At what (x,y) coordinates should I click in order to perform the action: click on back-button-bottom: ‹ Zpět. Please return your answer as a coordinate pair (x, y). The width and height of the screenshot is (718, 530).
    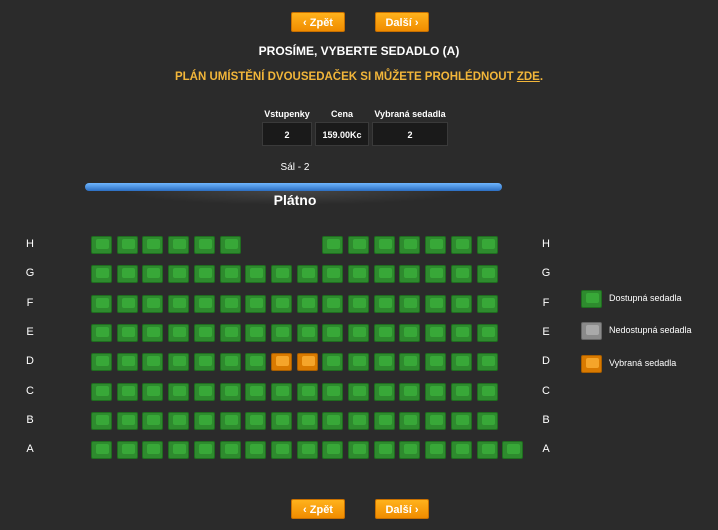
    Looking at the image, I should click on (318, 509).